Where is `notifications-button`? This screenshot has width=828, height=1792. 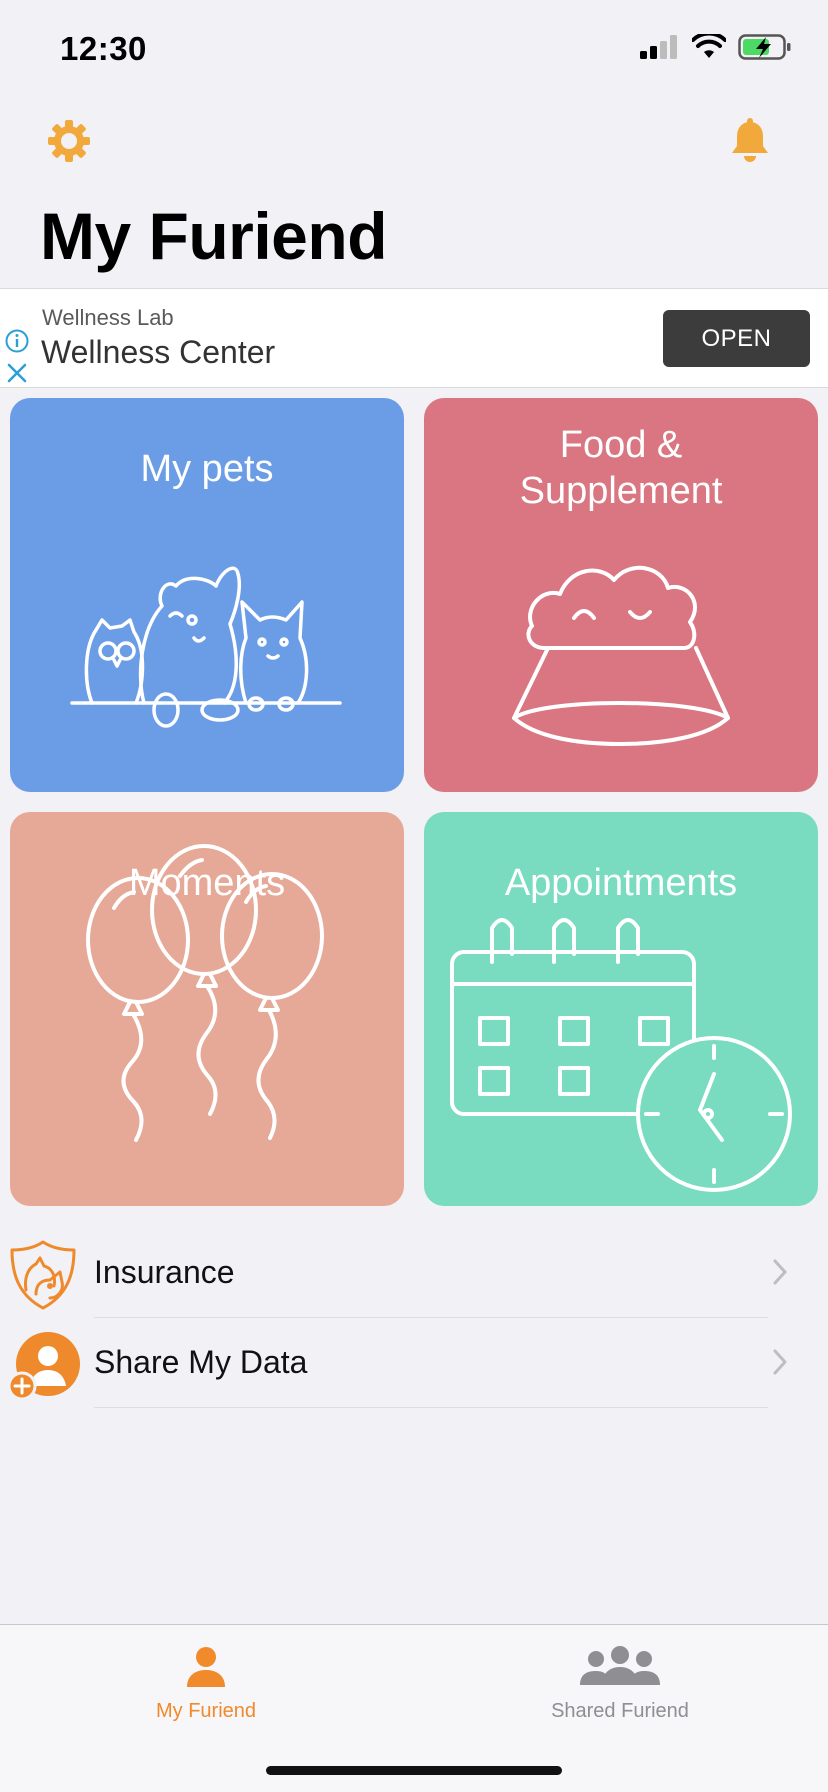 notifications-button is located at coordinates (753, 141).